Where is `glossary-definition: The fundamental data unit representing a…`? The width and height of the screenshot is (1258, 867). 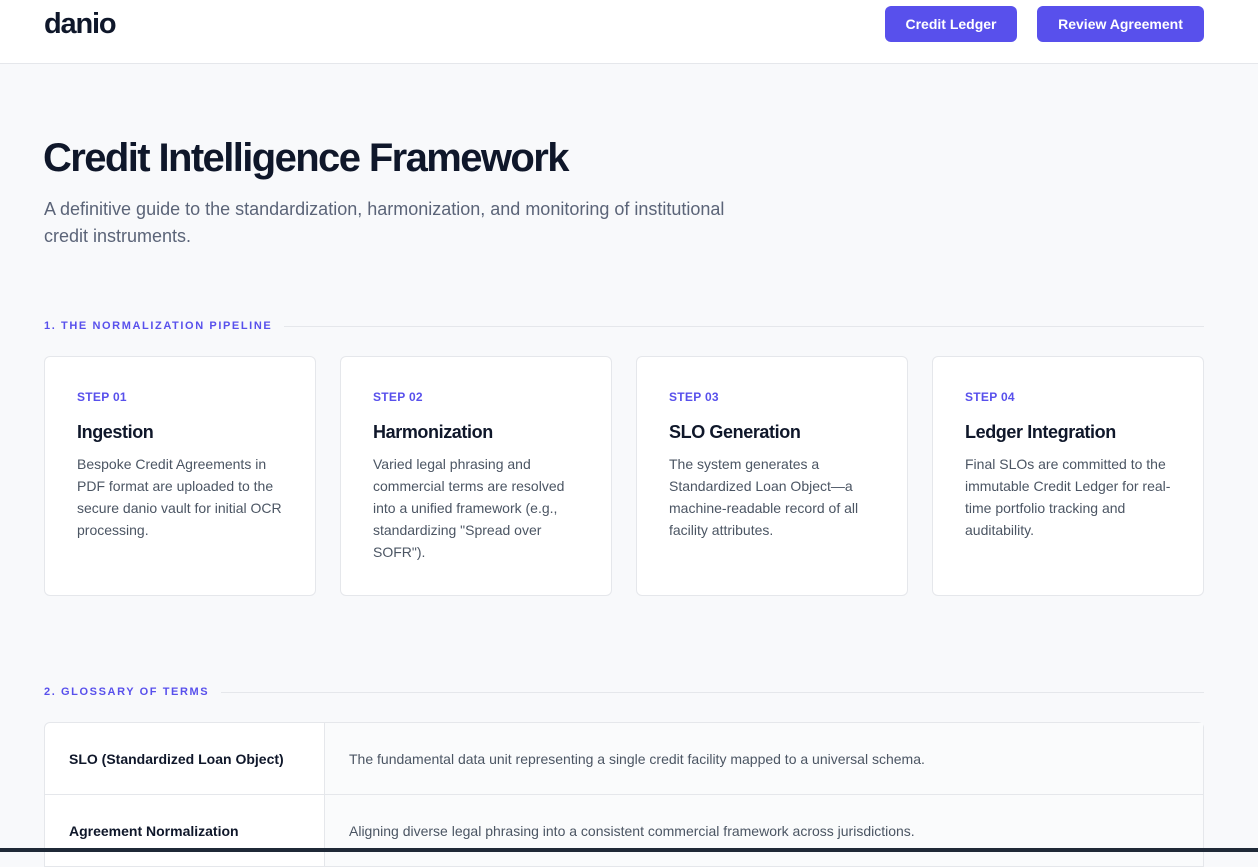 glossary-definition: The fundamental data unit representing a… is located at coordinates (764, 758).